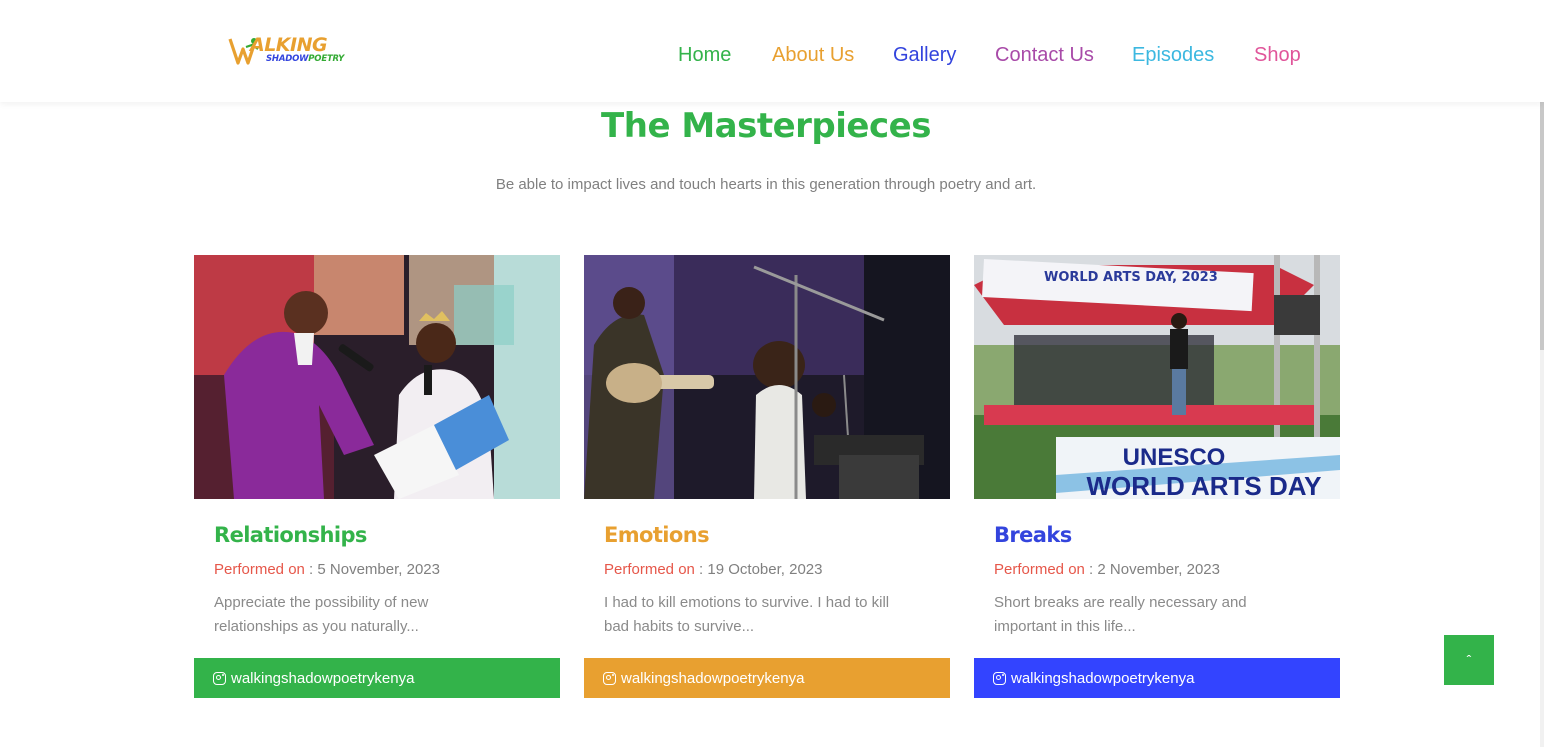  I want to click on card-meta: Performed on : 19 October, 2023, so click(713, 569).